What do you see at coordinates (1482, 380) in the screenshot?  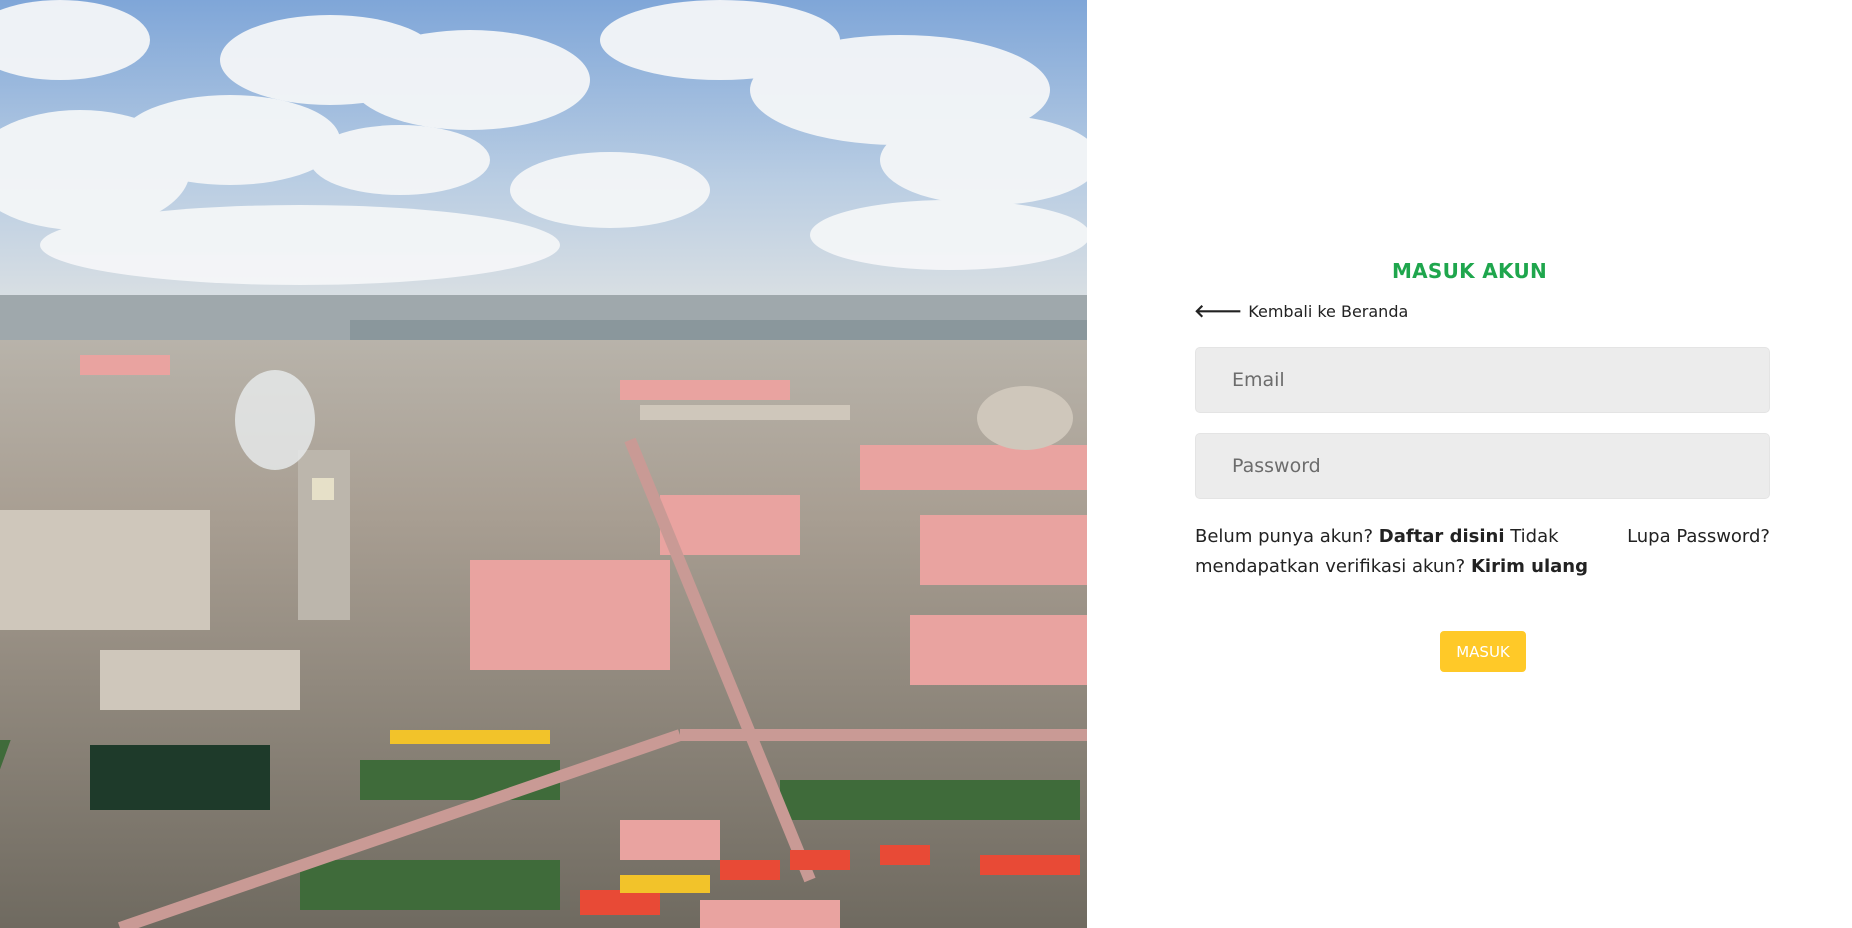 I see `email-field` at bounding box center [1482, 380].